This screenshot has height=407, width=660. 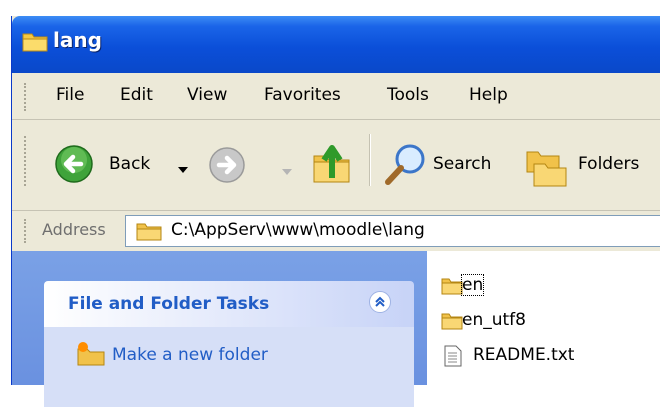 I want to click on file-item: en_utf8, so click(x=494, y=320).